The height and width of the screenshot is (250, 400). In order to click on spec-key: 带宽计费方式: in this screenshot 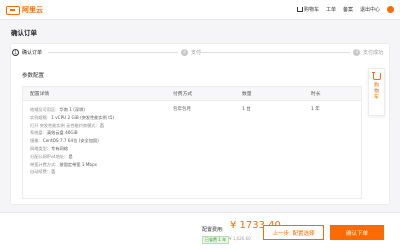, I will do `click(43, 164)`.